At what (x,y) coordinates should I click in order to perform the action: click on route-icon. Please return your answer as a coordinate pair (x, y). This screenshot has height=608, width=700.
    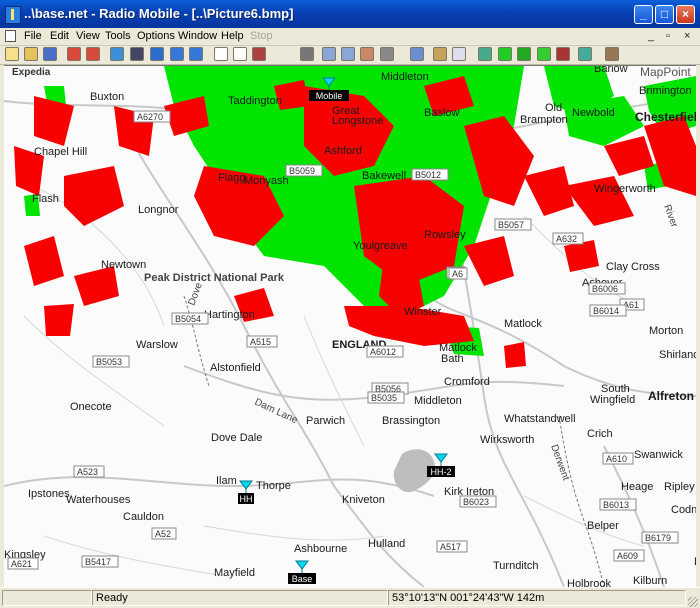
    Looking at the image, I should click on (563, 54).